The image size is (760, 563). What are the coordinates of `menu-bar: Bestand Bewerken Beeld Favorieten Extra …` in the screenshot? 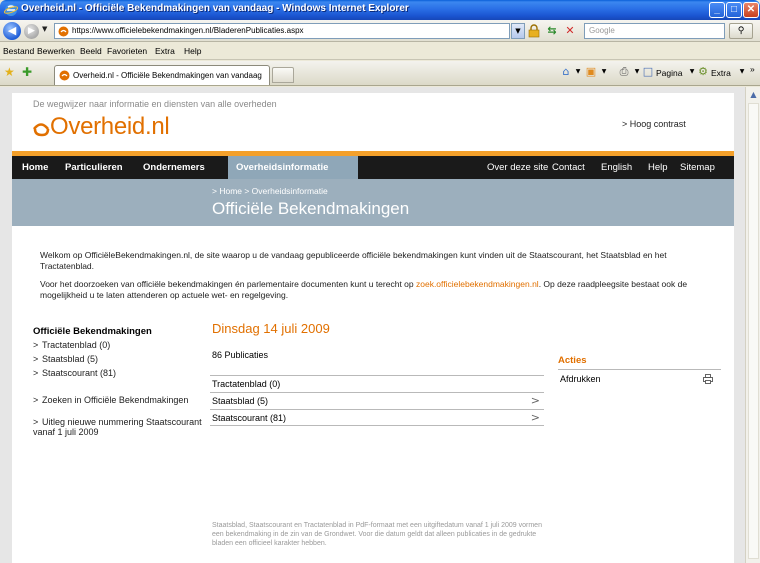 It's located at (380, 51).